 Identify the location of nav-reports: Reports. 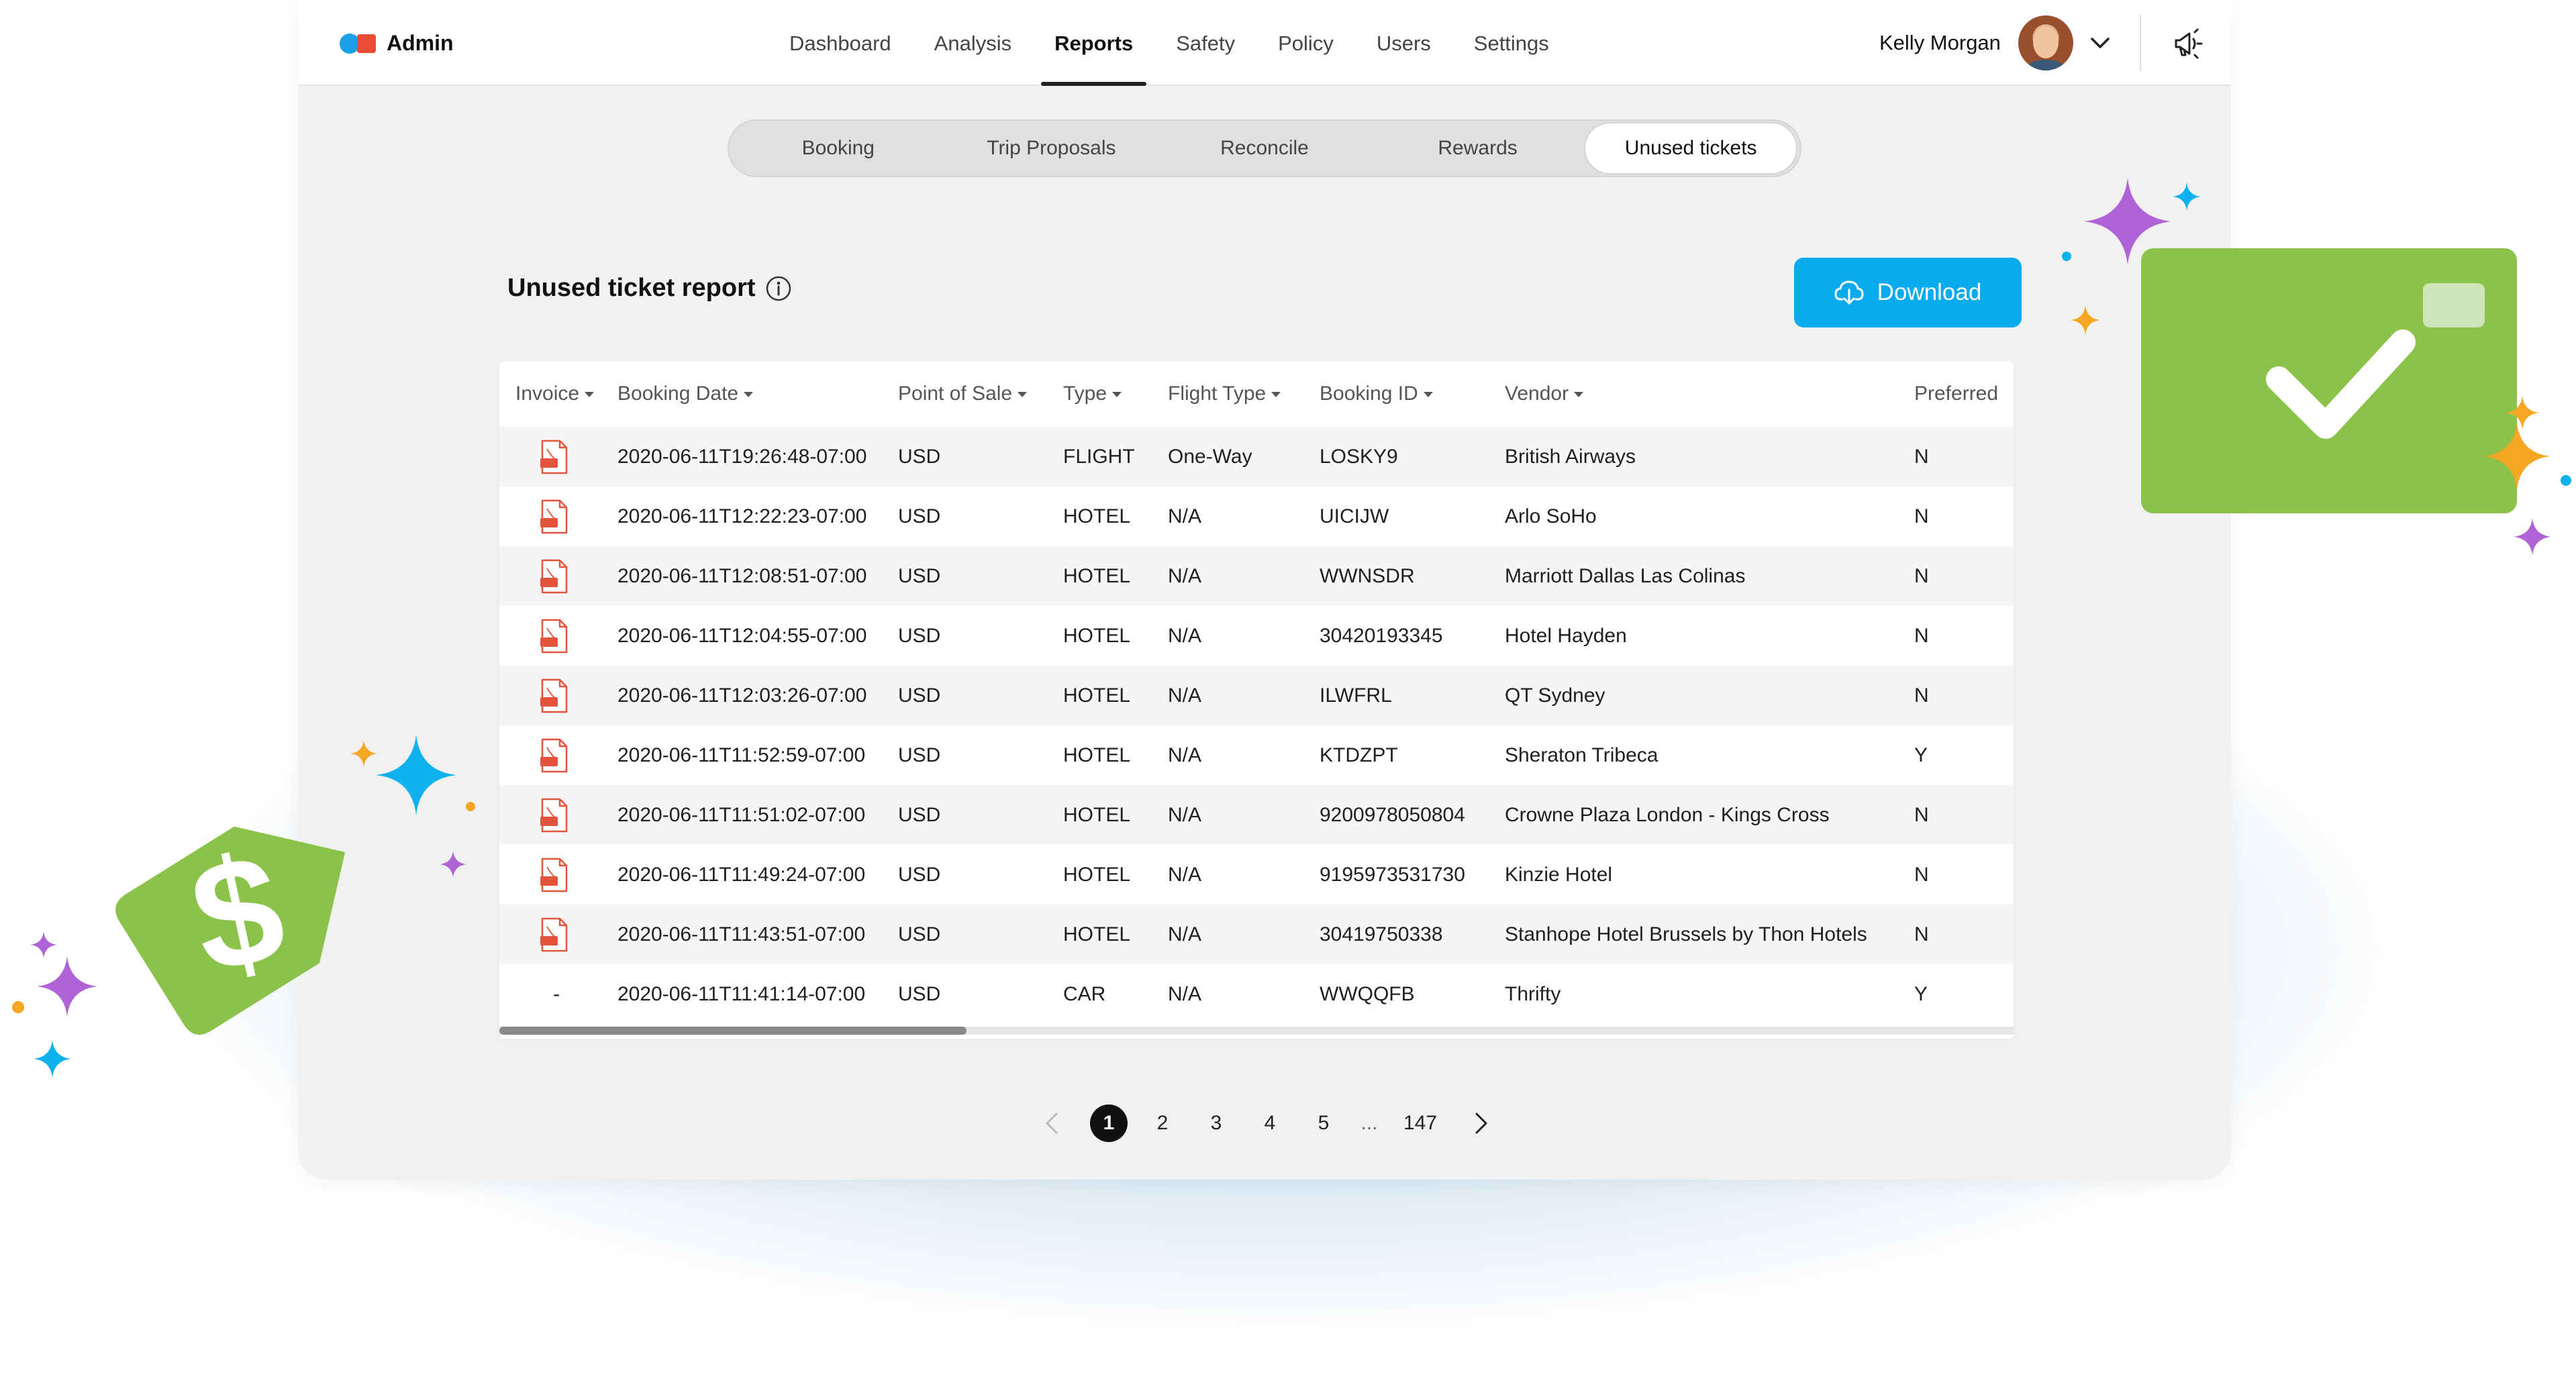
(1093, 43).